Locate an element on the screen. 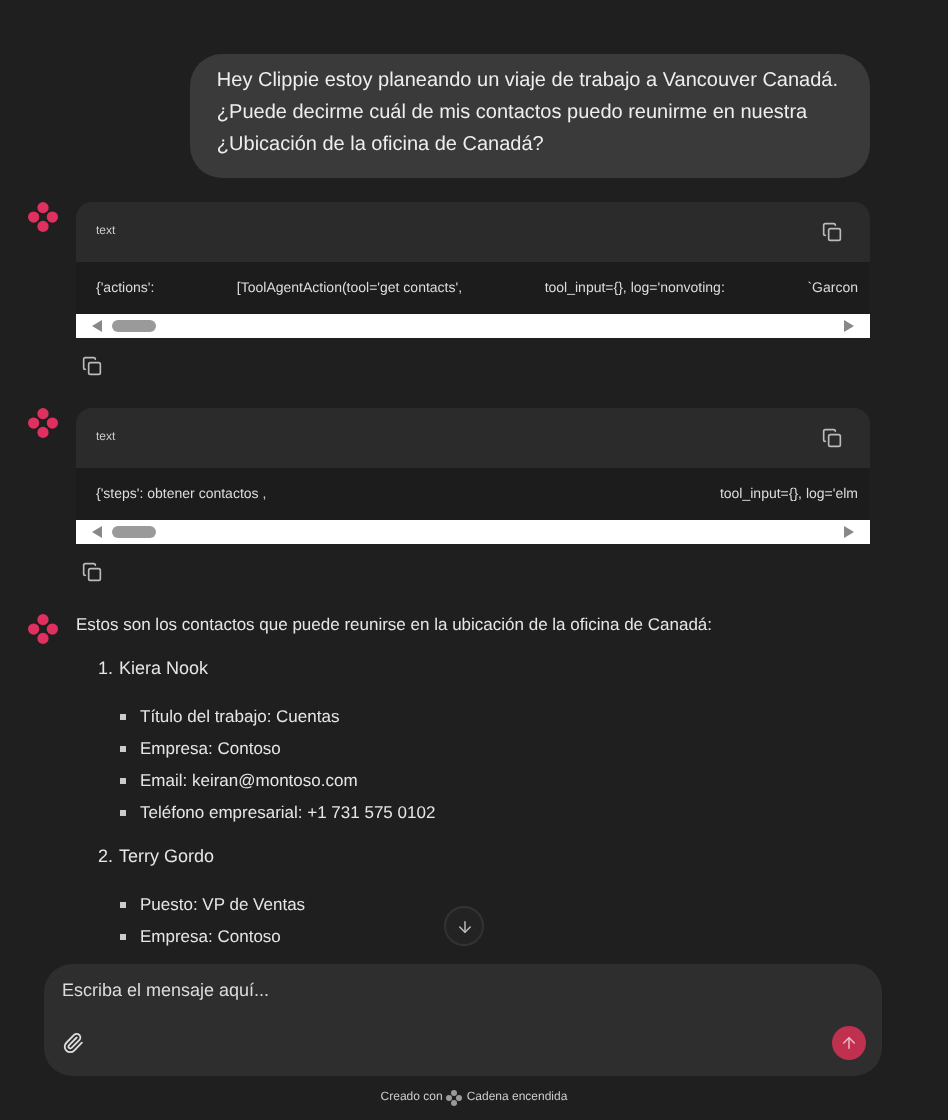 This screenshot has height=1120, width=948. arrow-up-icon is located at coordinates (849, 1043).